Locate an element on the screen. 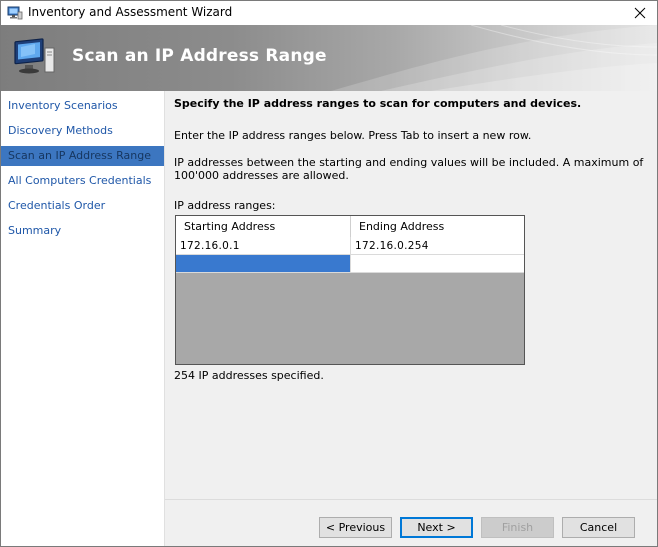 The height and width of the screenshot is (547, 658). column-header-ending-address: Ending Address is located at coordinates (437, 226).